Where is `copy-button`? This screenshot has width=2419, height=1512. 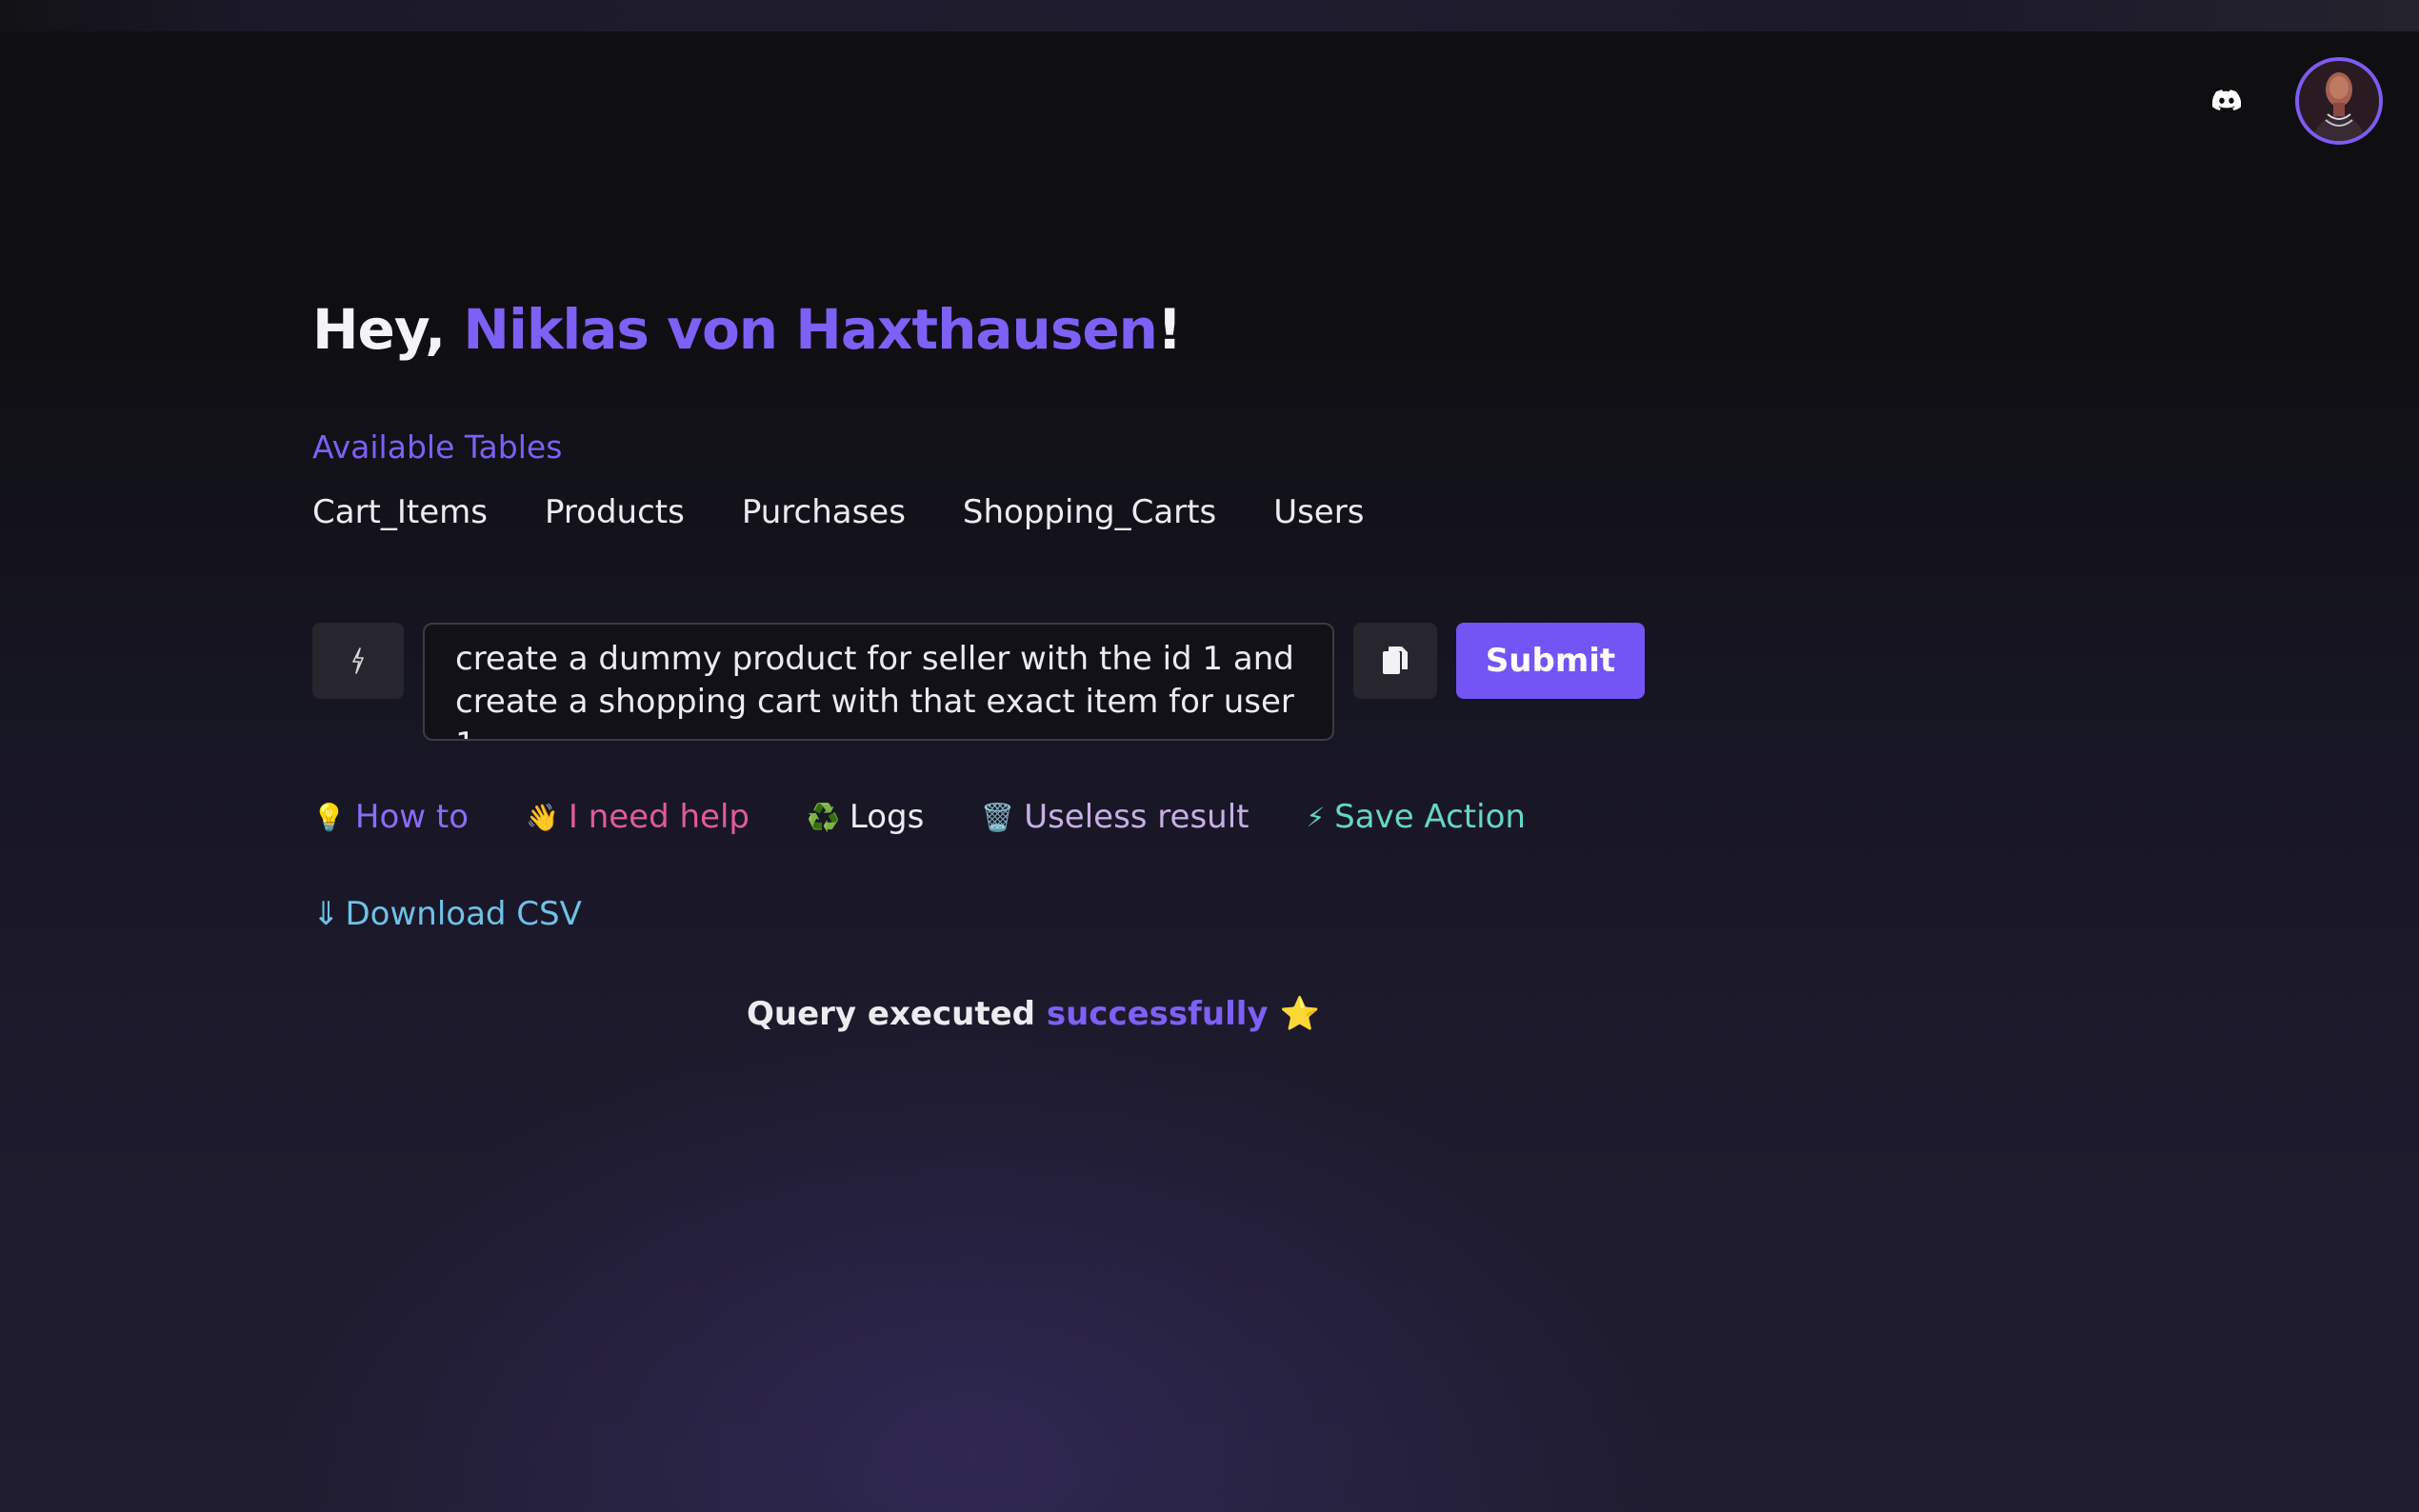
copy-button is located at coordinates (1395, 661).